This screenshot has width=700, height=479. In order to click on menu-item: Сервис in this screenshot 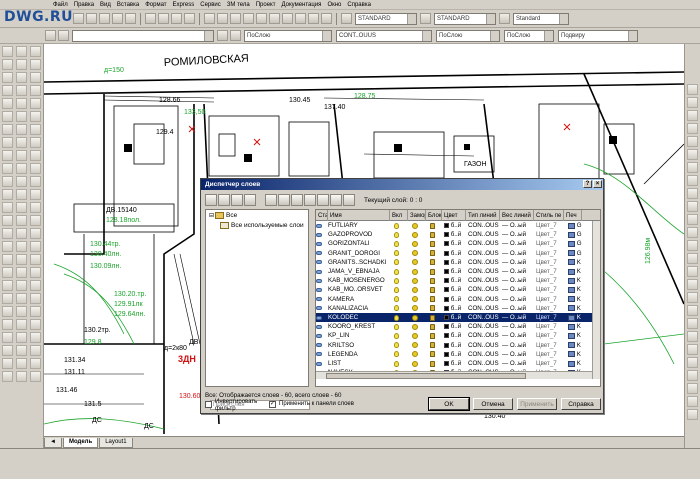, I will do `click(210, 5)`.